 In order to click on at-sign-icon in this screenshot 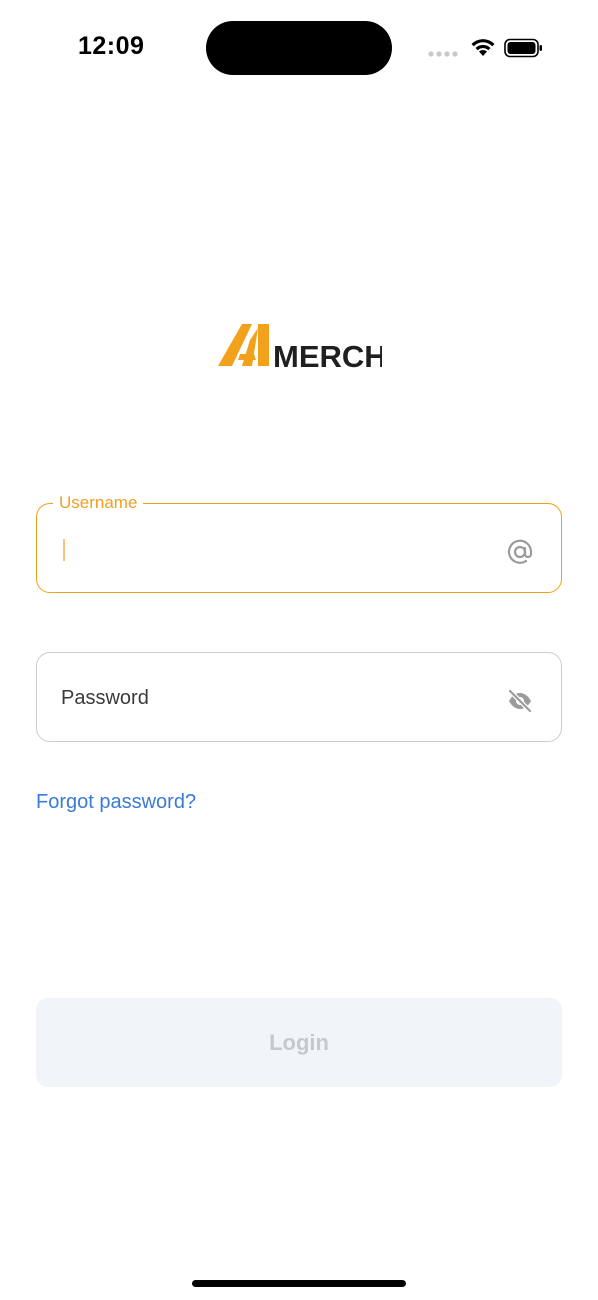, I will do `click(520, 552)`.